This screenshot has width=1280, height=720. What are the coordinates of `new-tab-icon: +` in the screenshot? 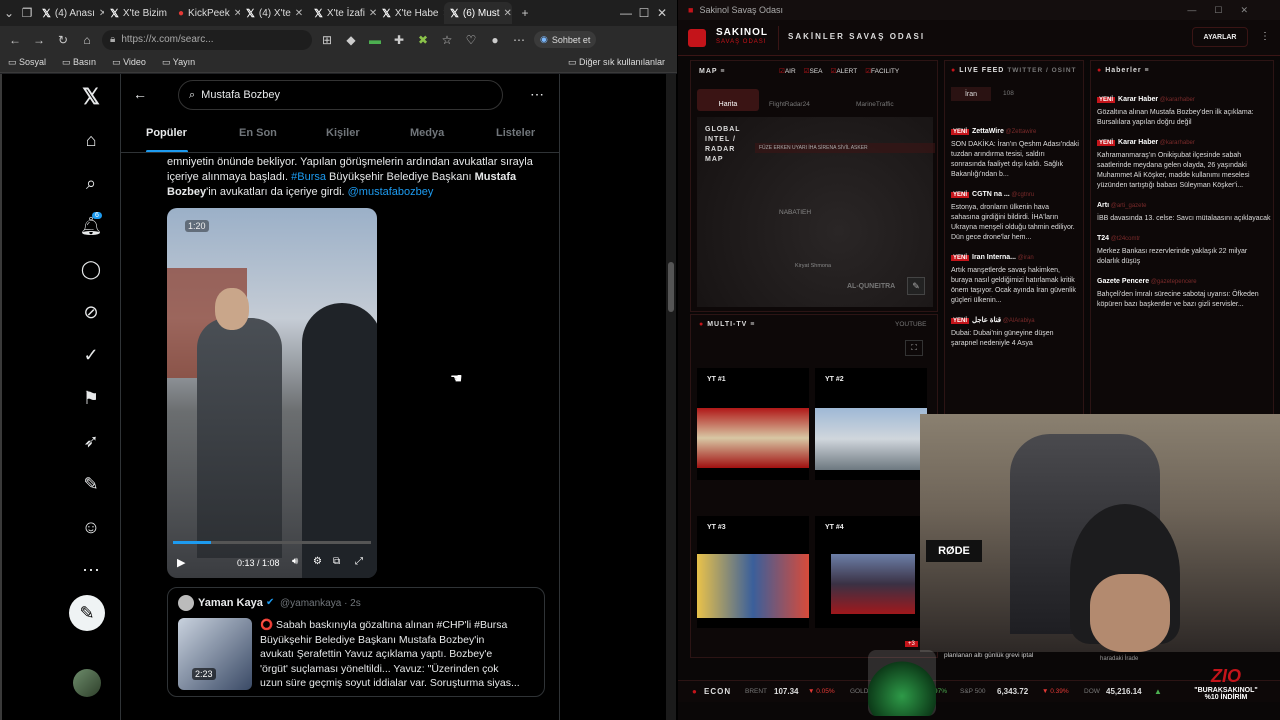 It's located at (525, 13).